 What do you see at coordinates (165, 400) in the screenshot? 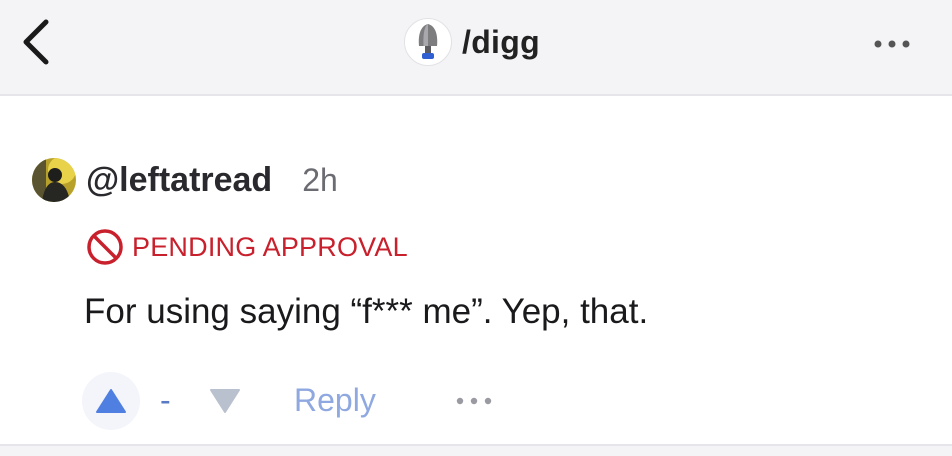
I see `vote-score: -` at bounding box center [165, 400].